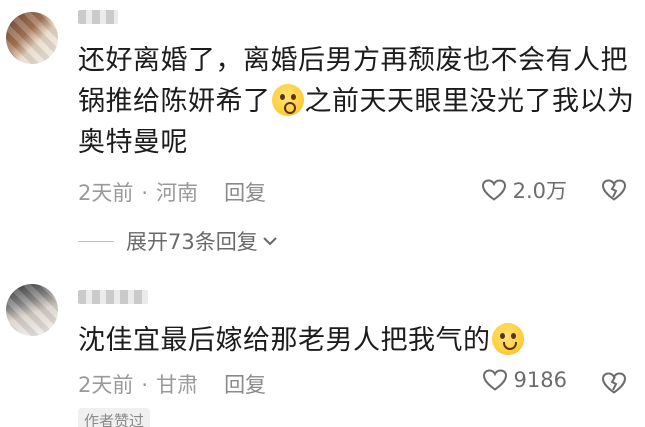  What do you see at coordinates (287, 100) in the screenshot?
I see `scared-face-emoji-icon` at bounding box center [287, 100].